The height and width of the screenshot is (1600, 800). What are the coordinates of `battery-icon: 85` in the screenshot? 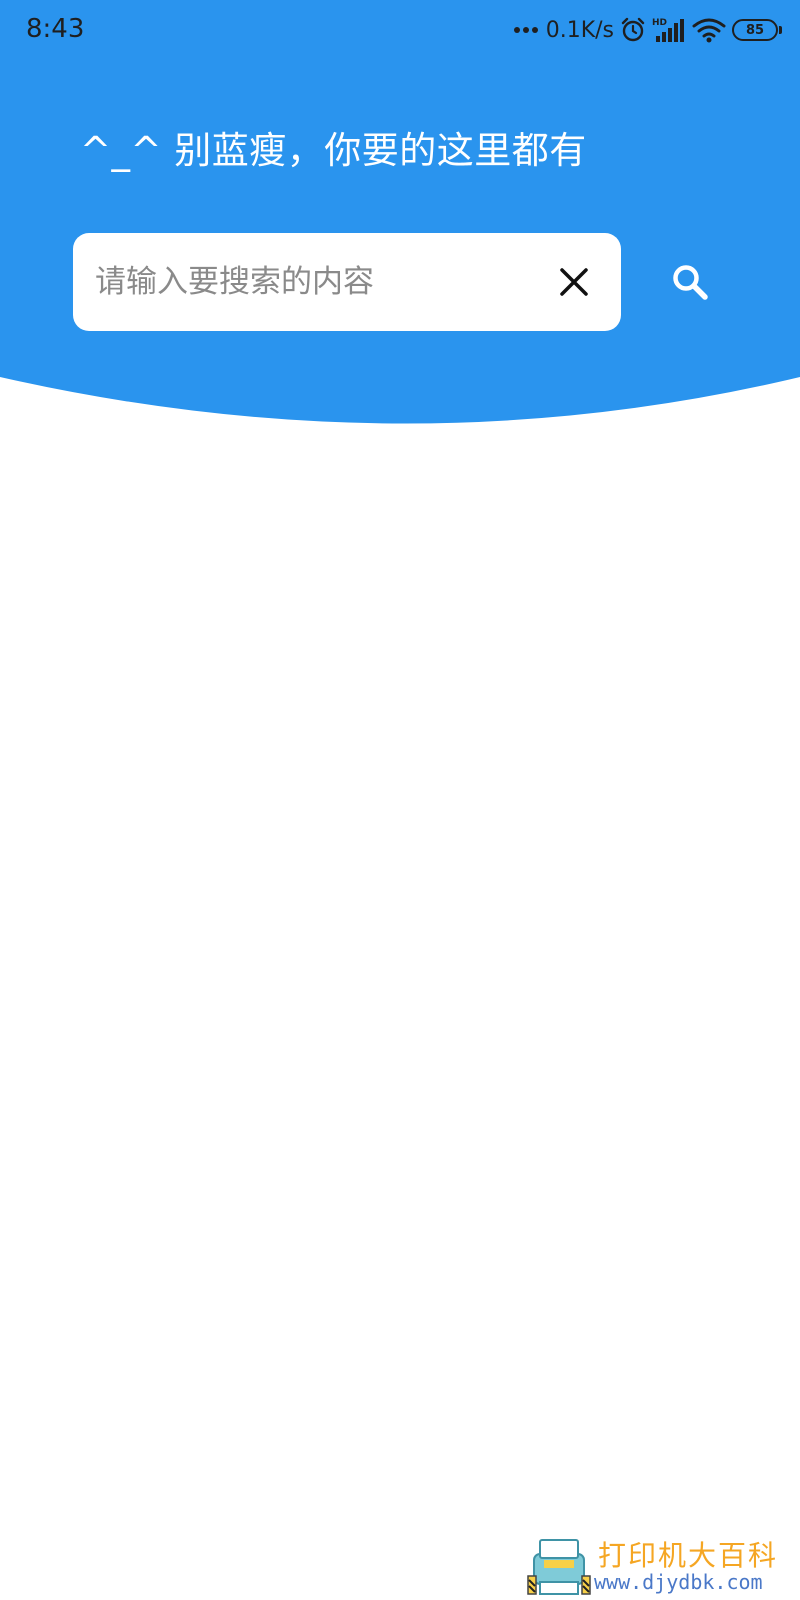 It's located at (757, 30).